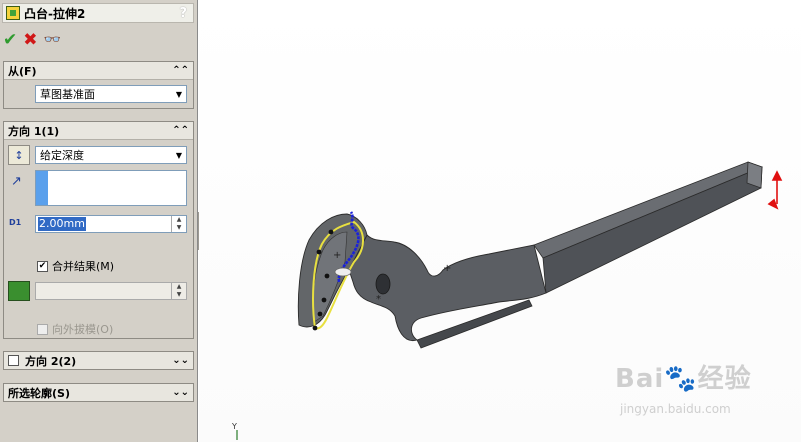 This screenshot has width=801, height=445. Describe the element at coordinates (234, 426) in the screenshot. I see `y-axis-label: Y` at that location.